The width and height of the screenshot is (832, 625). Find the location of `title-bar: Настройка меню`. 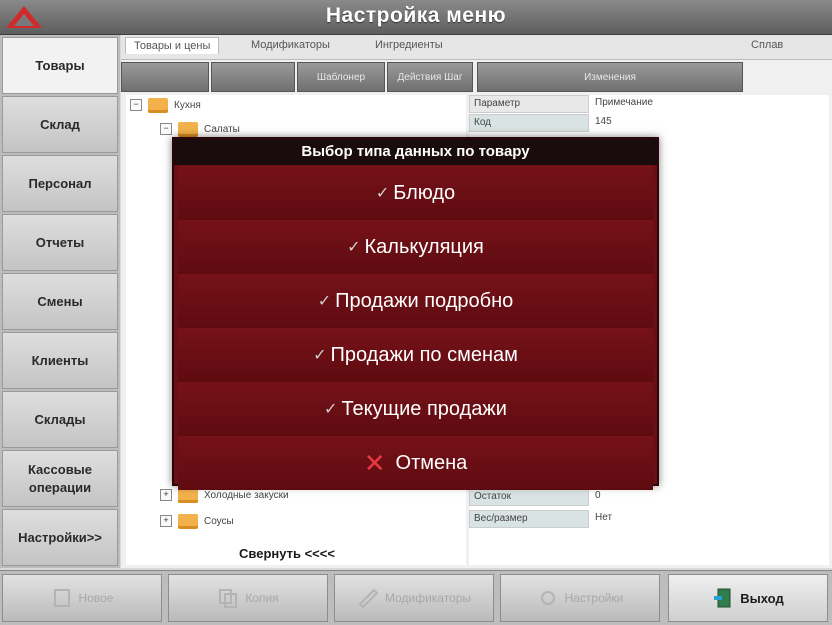

title-bar: Настройка меню is located at coordinates (416, 17).